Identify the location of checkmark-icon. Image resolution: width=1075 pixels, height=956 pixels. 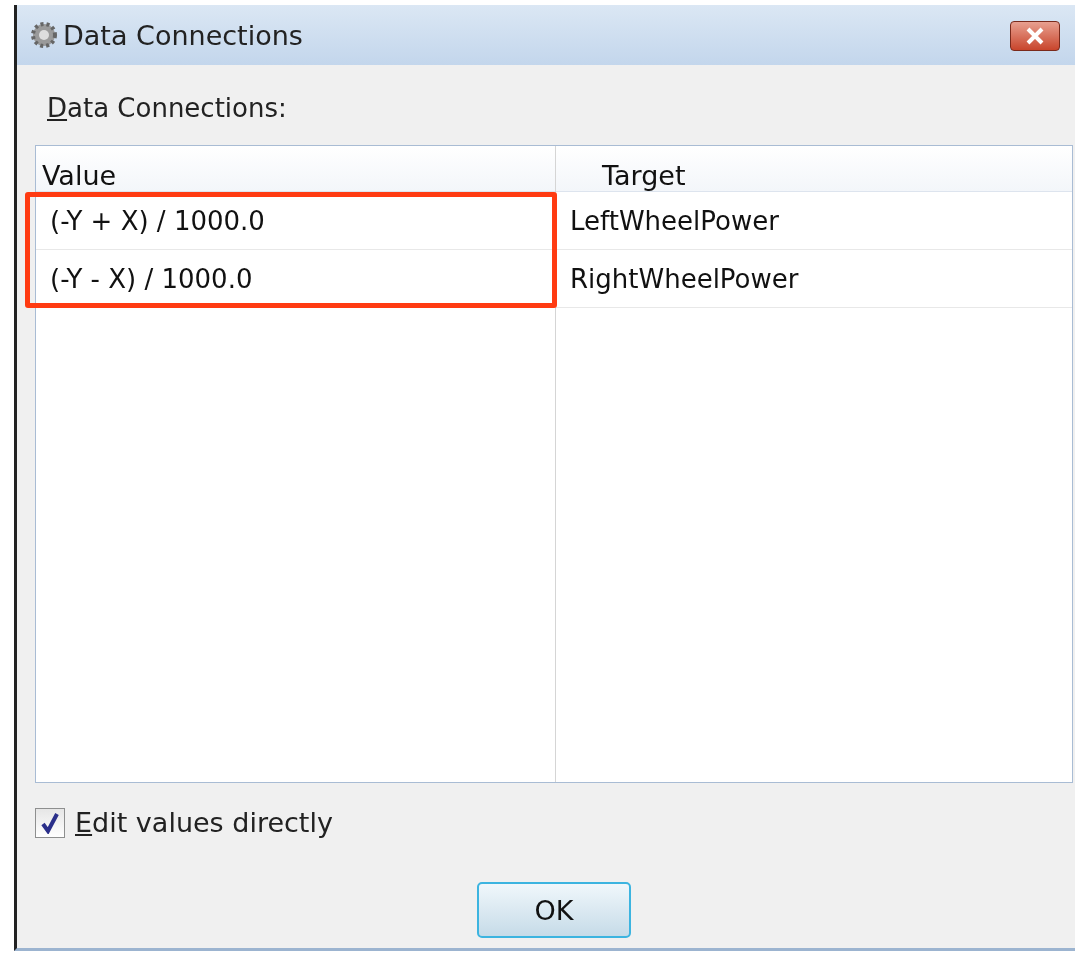
(50, 822).